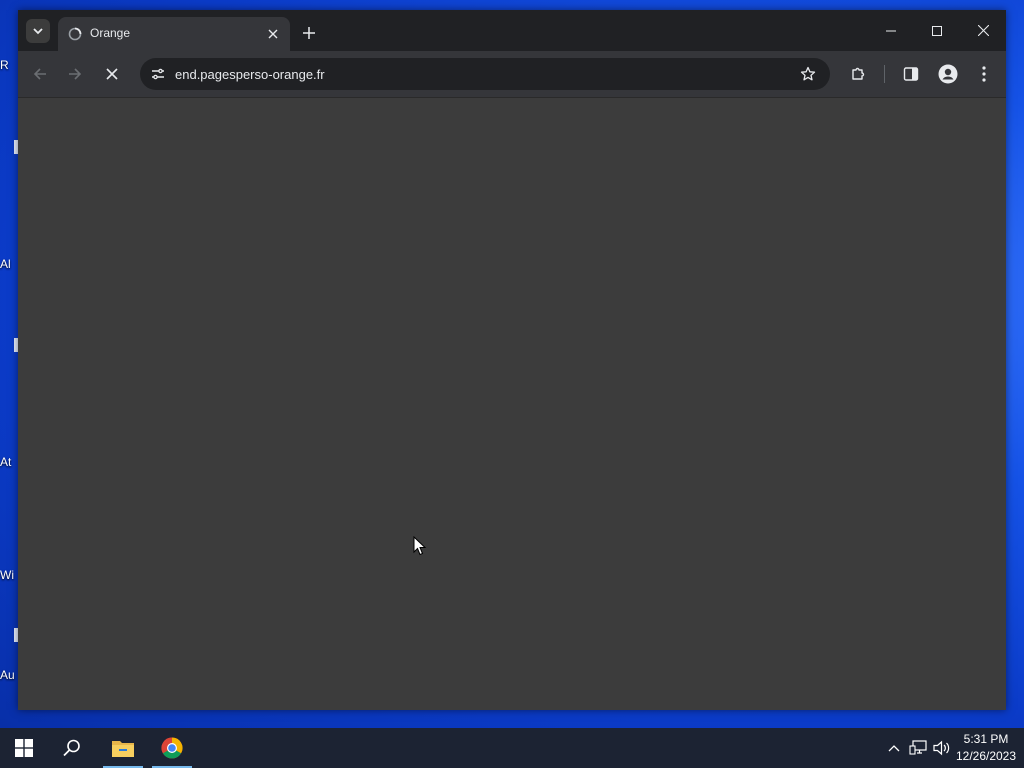 The height and width of the screenshot is (768, 1024). I want to click on tab-orange: Orange, so click(174, 34).